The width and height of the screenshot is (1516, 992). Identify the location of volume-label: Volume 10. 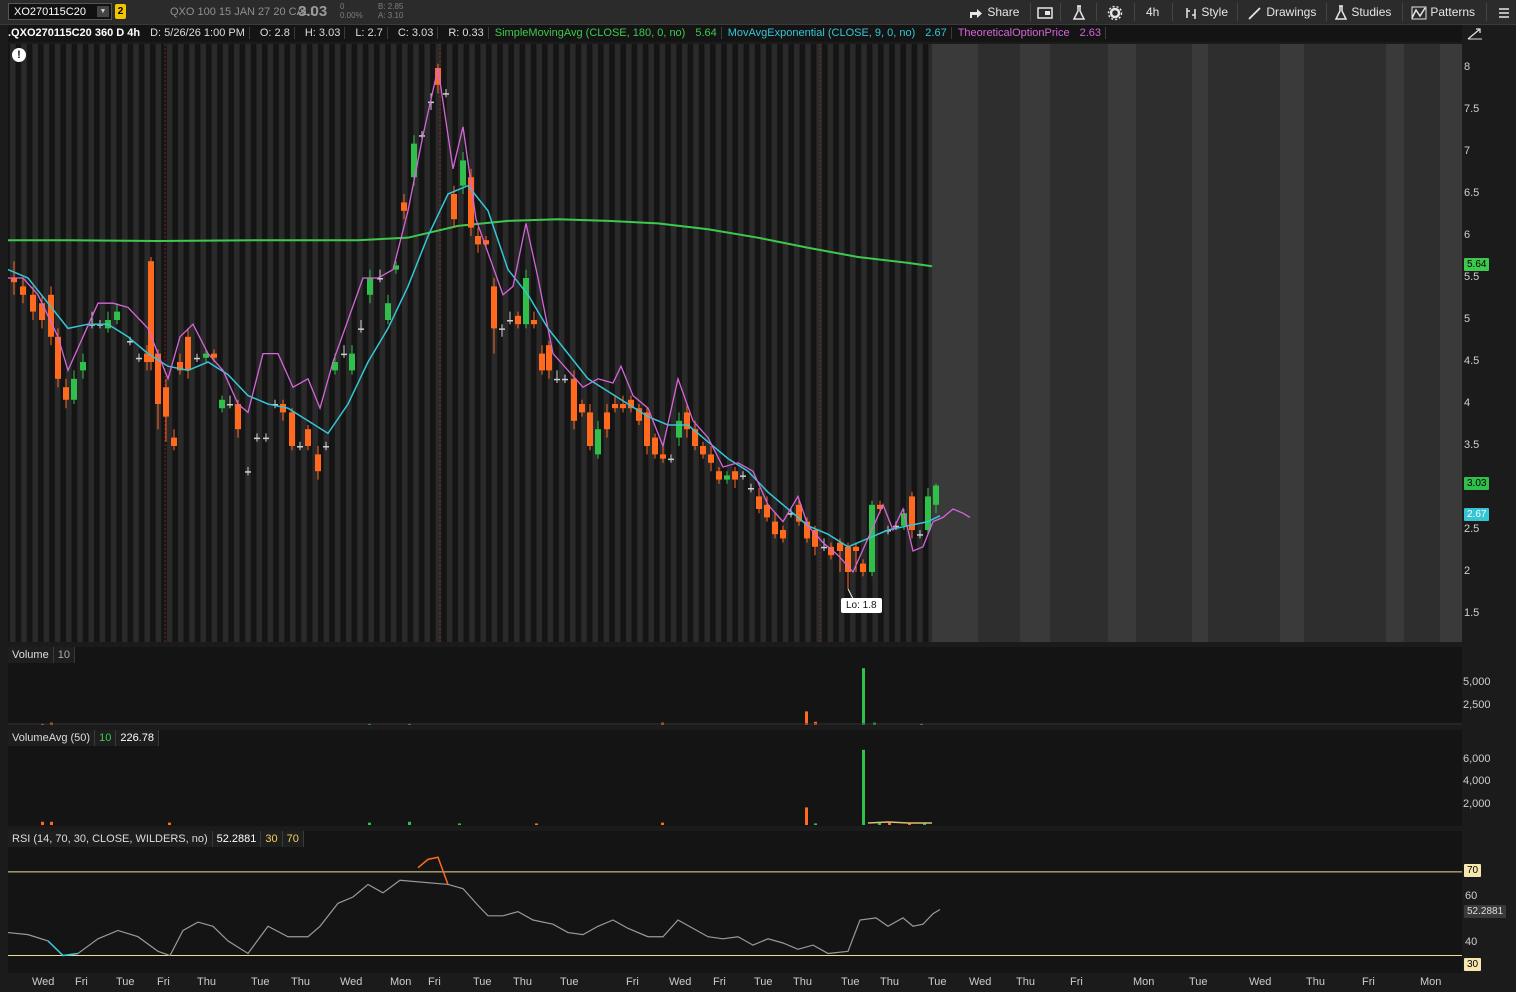
(41, 655).